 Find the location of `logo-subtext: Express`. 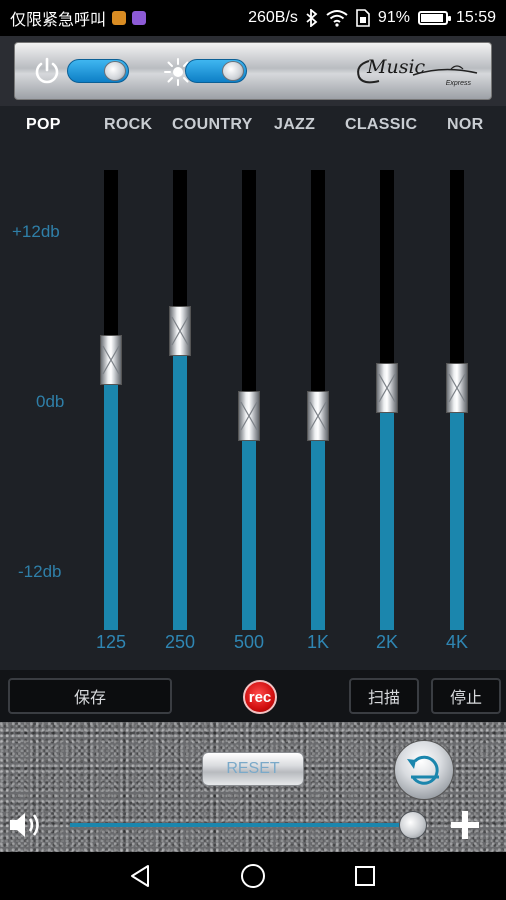

logo-subtext: Express is located at coordinates (458, 83).